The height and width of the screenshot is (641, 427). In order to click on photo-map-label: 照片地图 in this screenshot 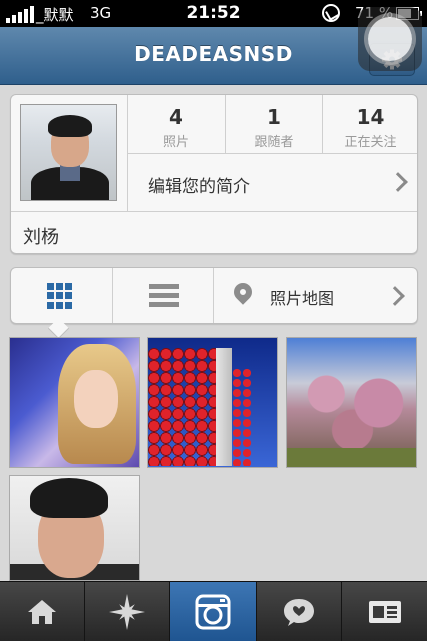, I will do `click(302, 298)`.